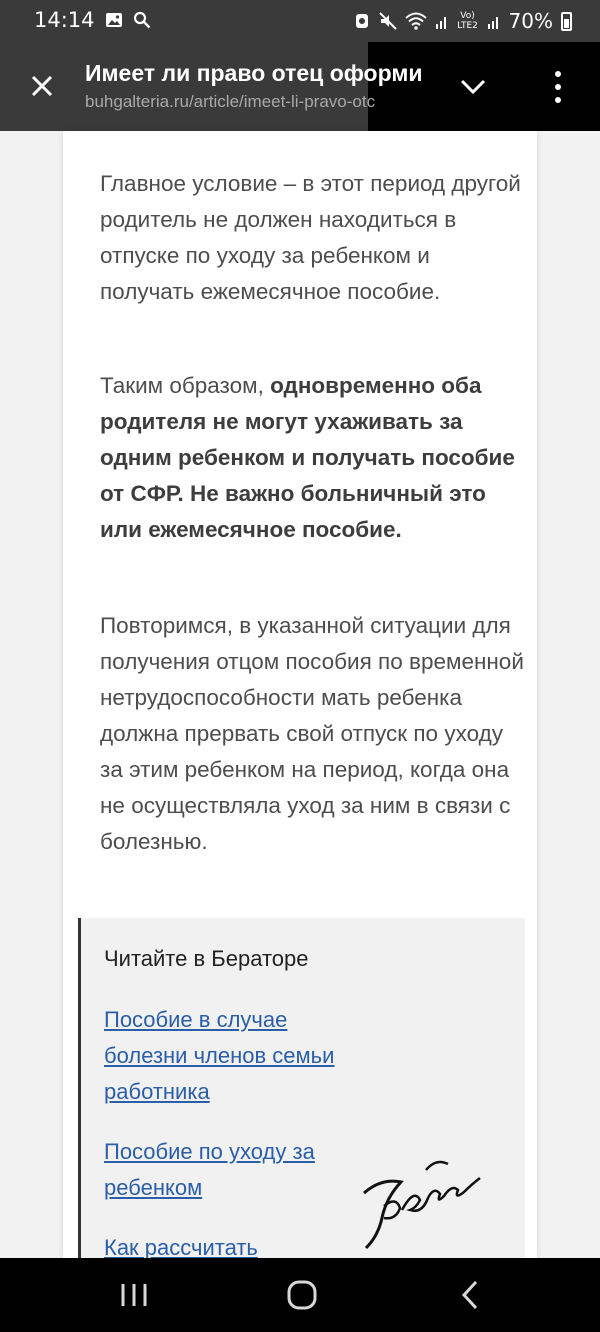  I want to click on status-bar: 14:14 Vo) LTE2 70%, so click(300, 21).